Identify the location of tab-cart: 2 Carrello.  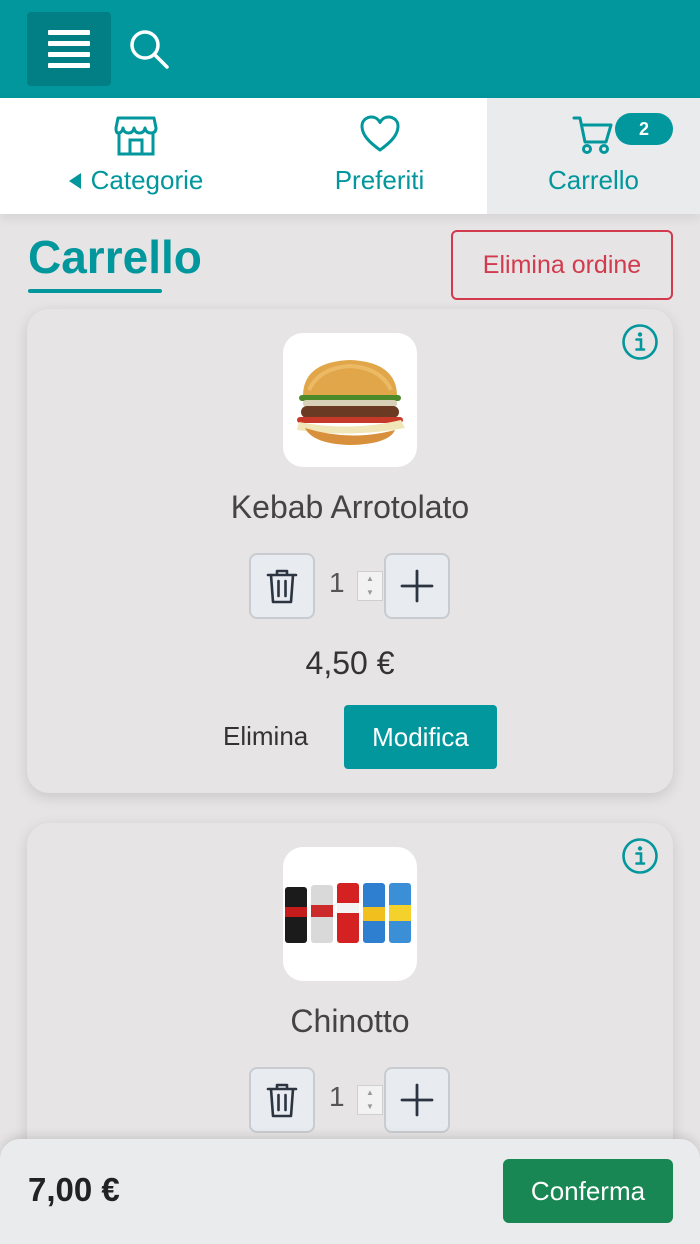
(593, 156).